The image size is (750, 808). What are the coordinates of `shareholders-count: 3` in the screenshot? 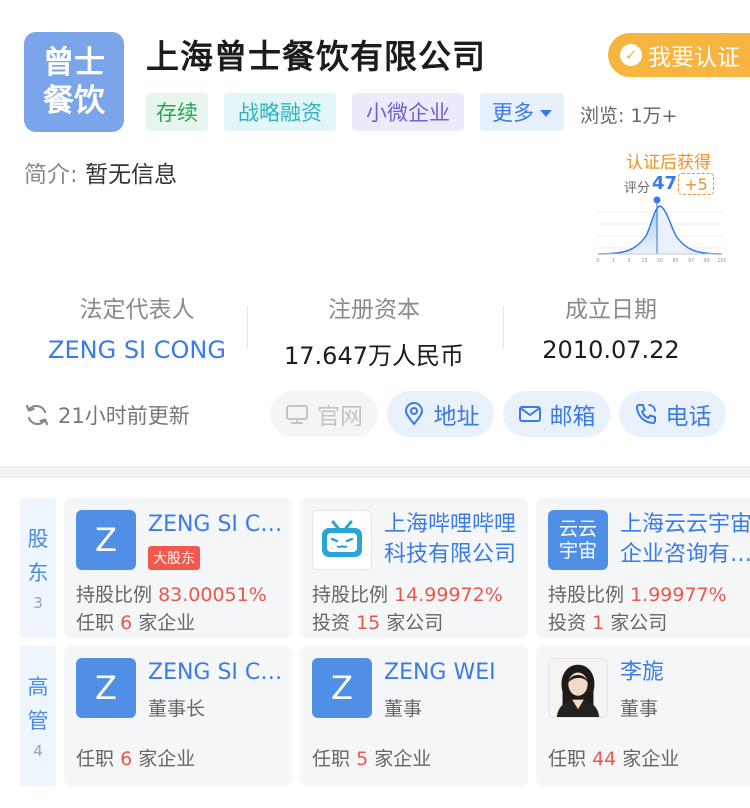 It's located at (38, 603).